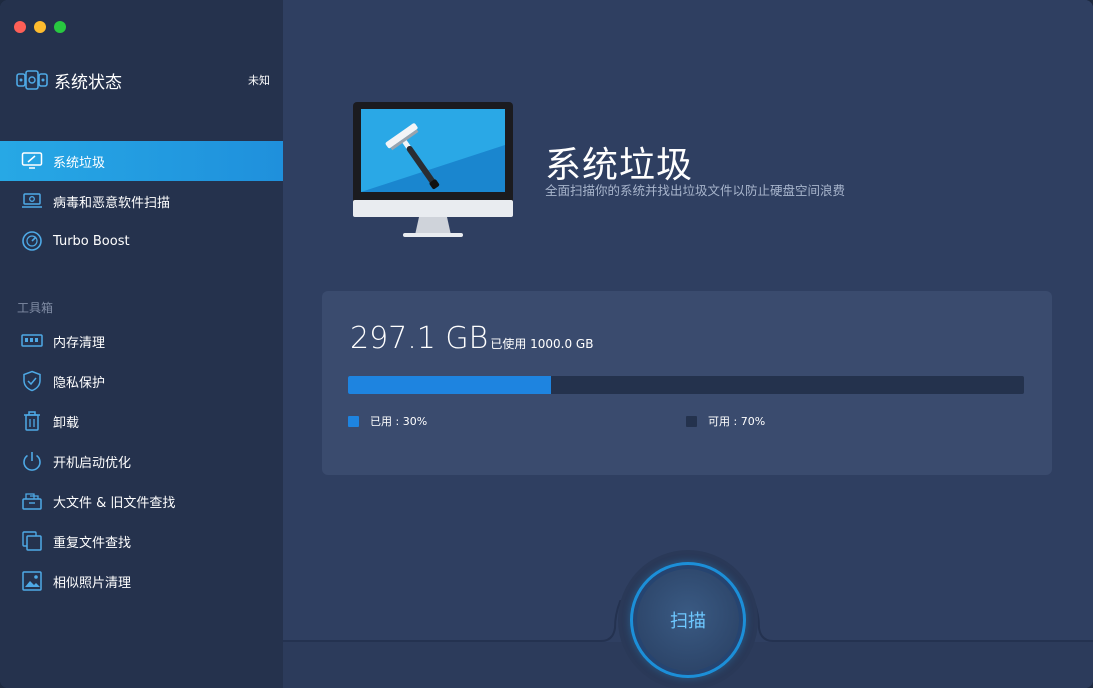 Image resolution: width=1093 pixels, height=688 pixels. I want to click on page-subtitle: 全面扫描你的系统并找出垃圾文件以防止硬盘空间浪费, so click(695, 190).